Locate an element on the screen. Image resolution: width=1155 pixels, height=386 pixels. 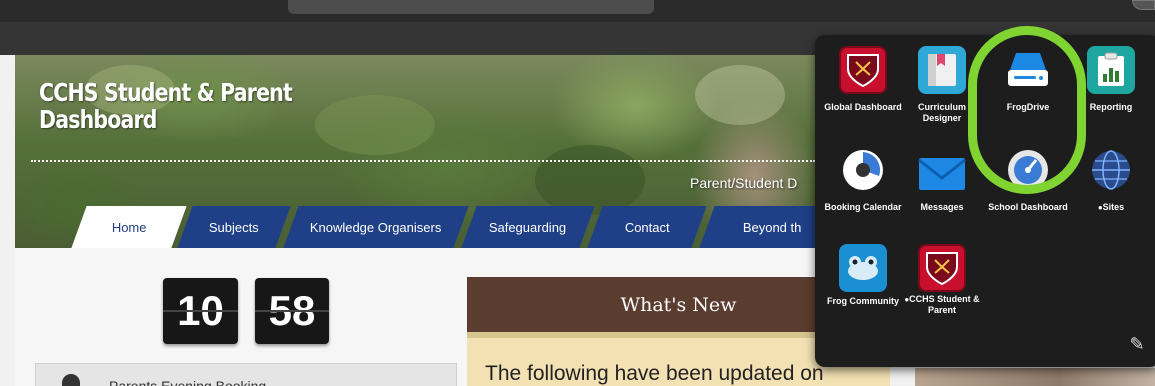
app-sites: Sites is located at coordinates (1111, 191).